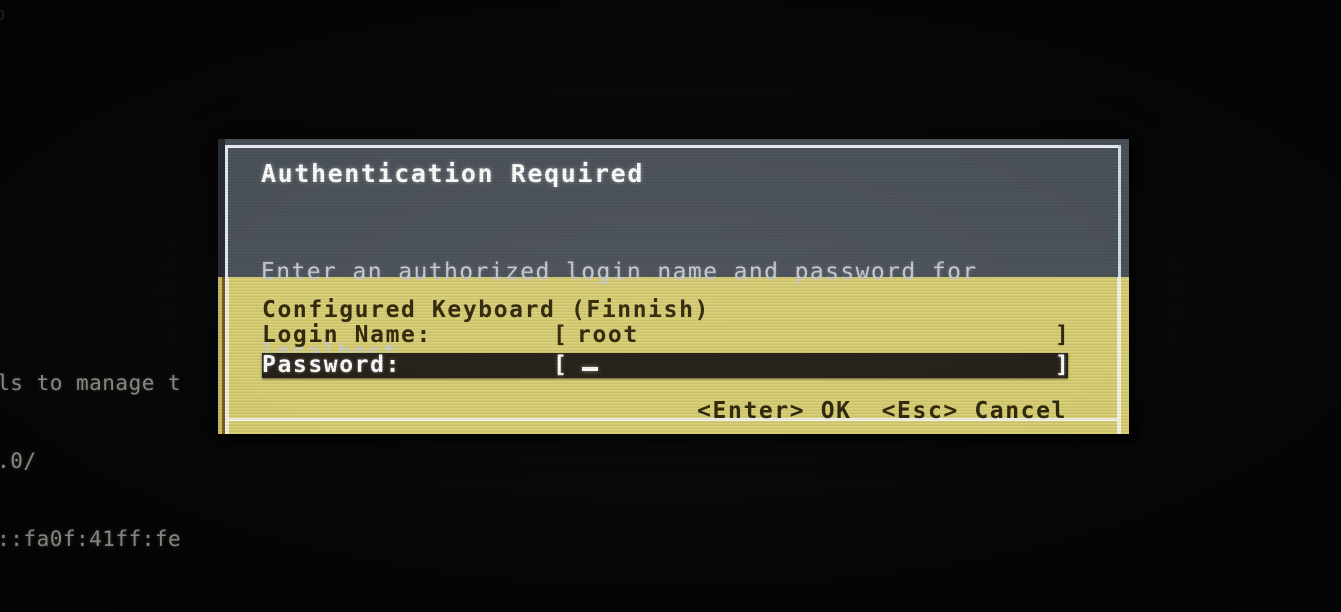 This screenshot has height=612, width=1341. I want to click on dialog-frame-top, so click(673, 146).